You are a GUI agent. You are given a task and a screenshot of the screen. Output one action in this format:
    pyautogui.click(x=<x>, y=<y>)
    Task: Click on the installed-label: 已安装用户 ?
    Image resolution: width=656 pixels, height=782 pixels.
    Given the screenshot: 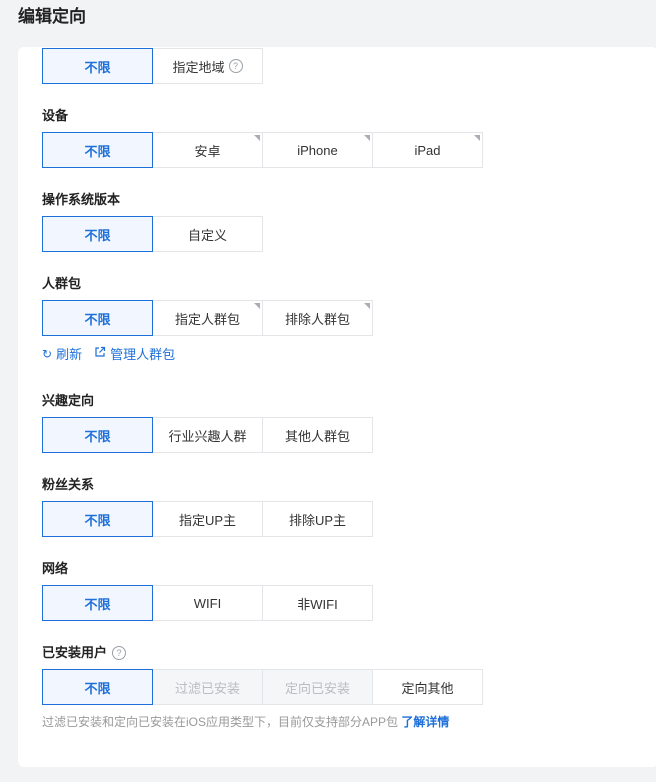 What is the action you would take?
    pyautogui.click(x=262, y=653)
    